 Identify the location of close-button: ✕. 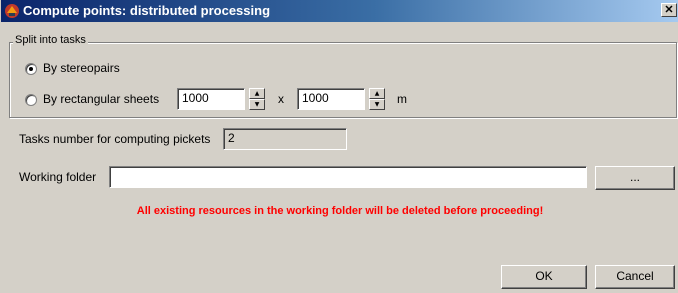
(669, 10).